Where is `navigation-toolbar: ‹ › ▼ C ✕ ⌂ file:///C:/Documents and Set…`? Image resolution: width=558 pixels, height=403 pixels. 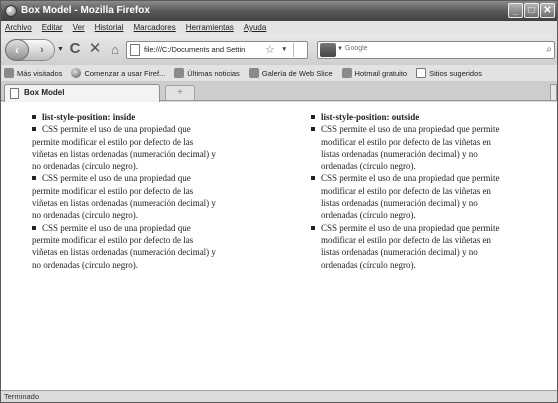
navigation-toolbar: ‹ › ▼ C ✕ ⌂ file:///C:/Documents and Set… is located at coordinates (279, 50).